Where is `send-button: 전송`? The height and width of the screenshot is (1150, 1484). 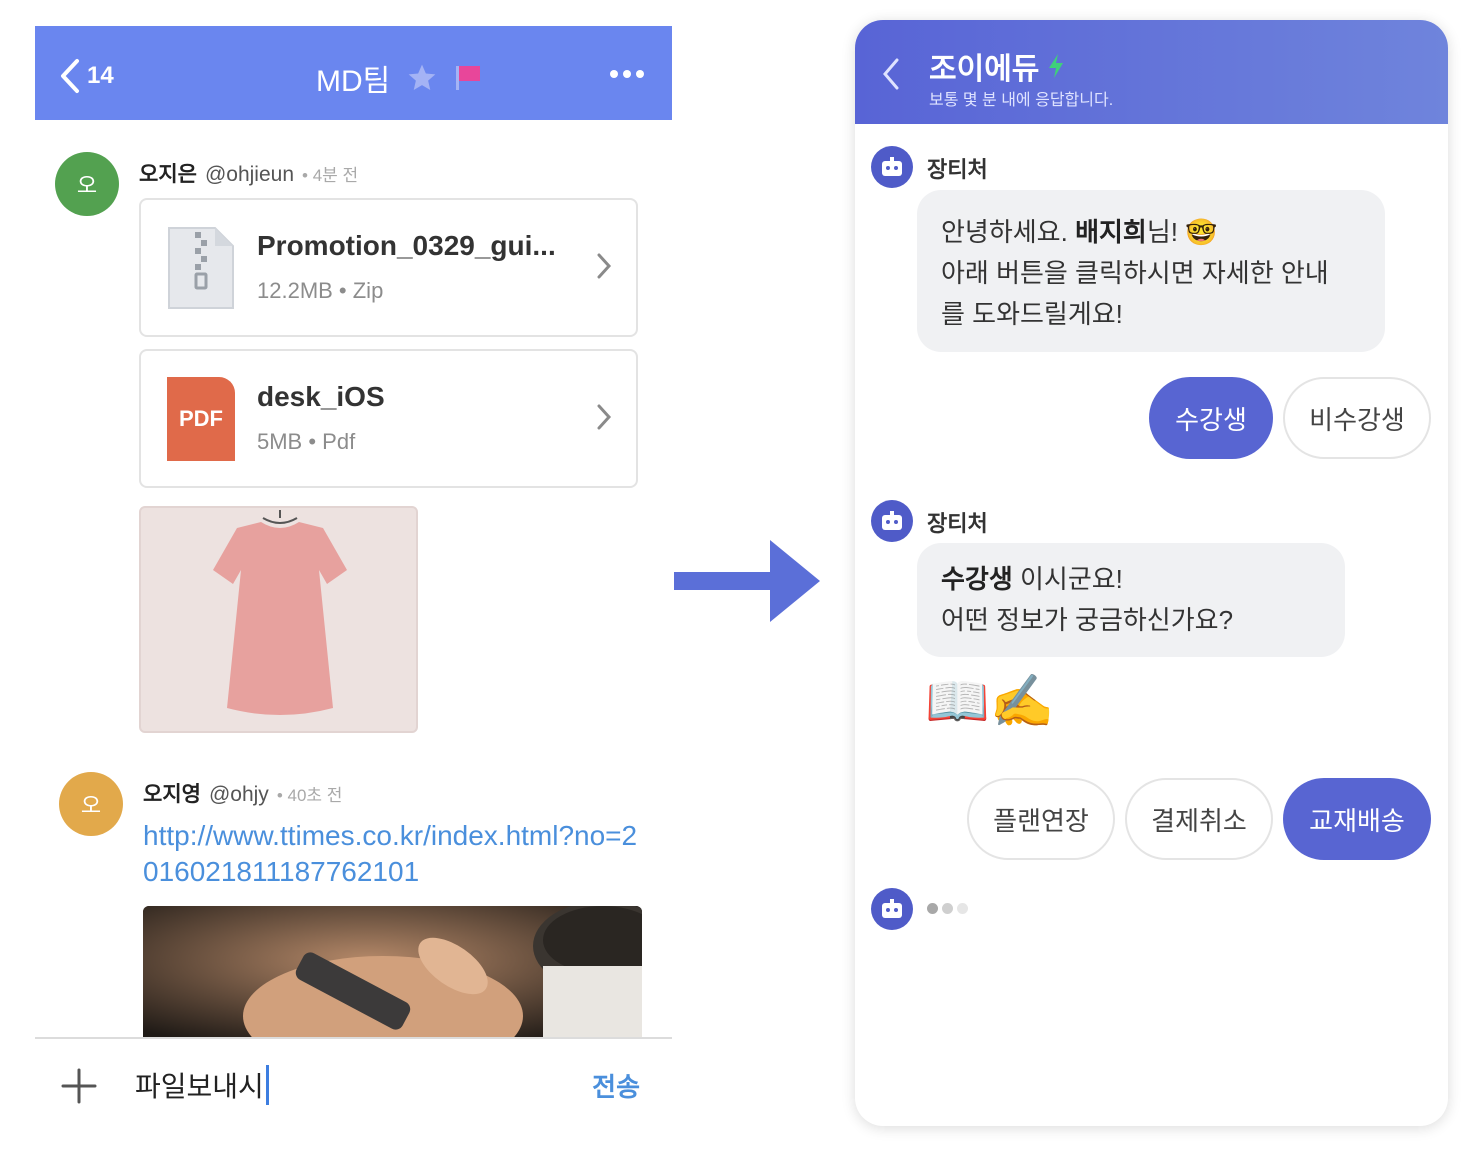
send-button: 전송 is located at coordinates (616, 1085).